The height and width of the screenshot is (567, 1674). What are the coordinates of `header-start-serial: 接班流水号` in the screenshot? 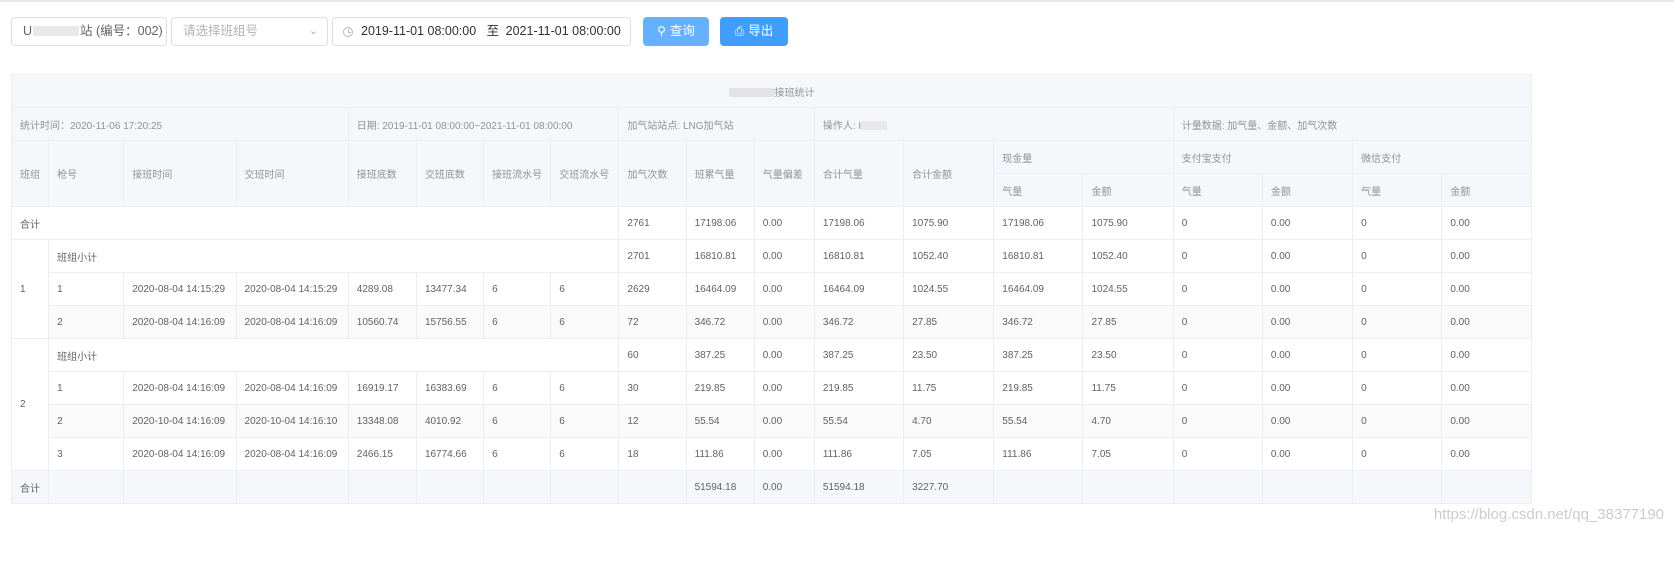 It's located at (517, 173).